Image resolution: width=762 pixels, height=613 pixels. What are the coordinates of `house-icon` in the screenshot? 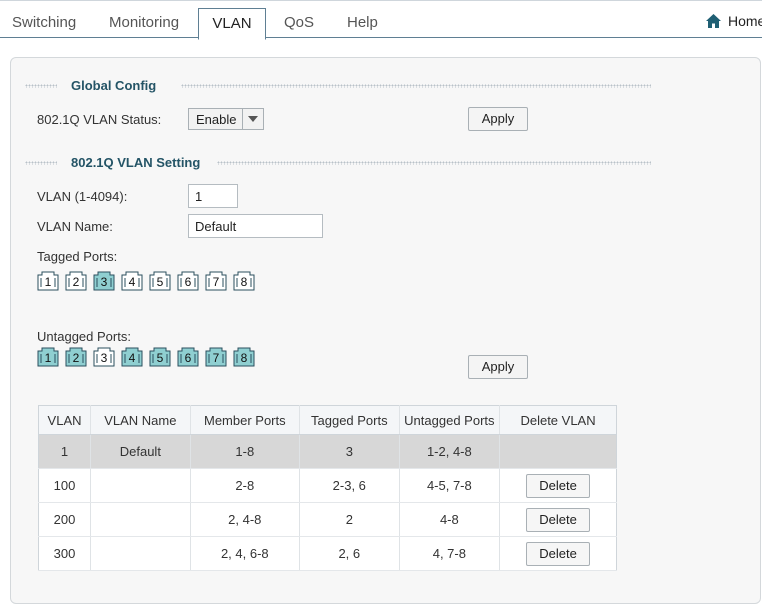 It's located at (713, 21).